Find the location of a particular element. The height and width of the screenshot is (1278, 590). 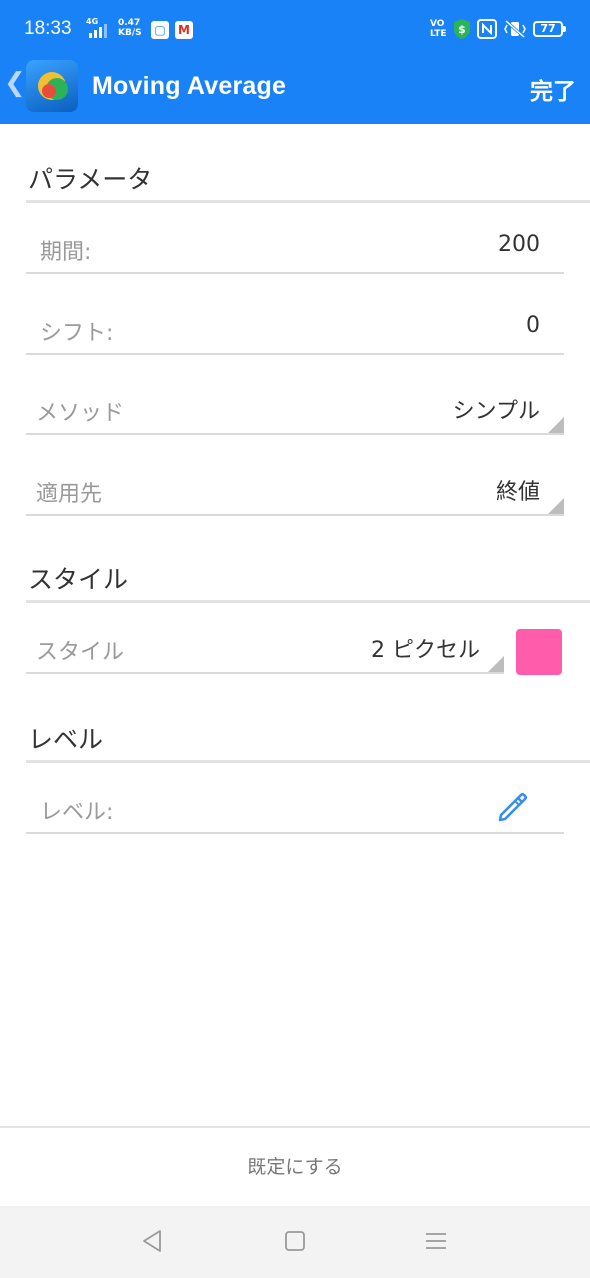

section-title-style: スタイル is located at coordinates (78, 579).